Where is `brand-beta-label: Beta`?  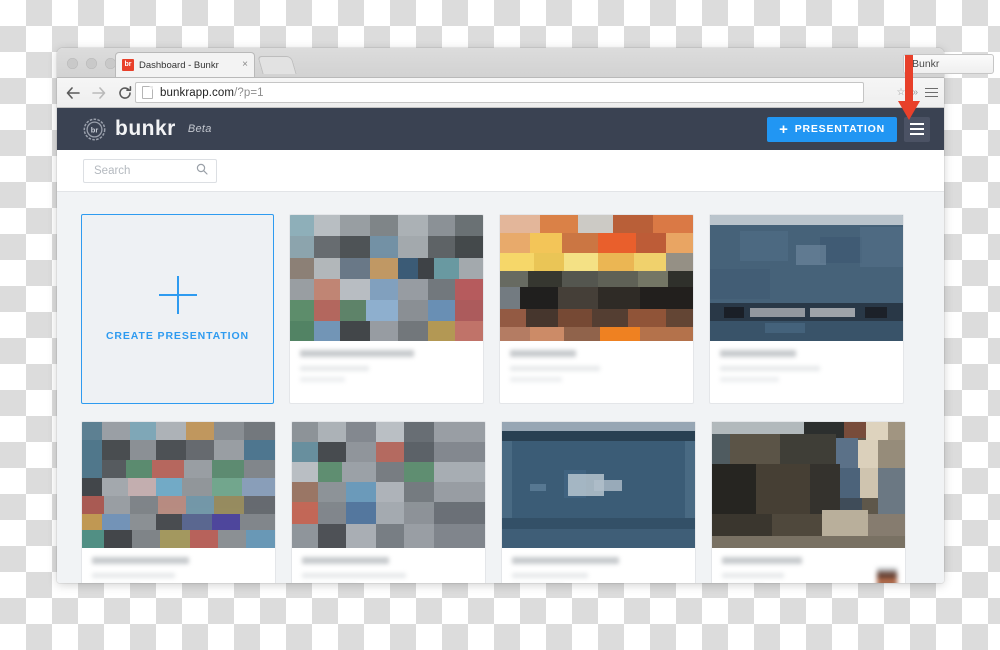 brand-beta-label: Beta is located at coordinates (199, 129).